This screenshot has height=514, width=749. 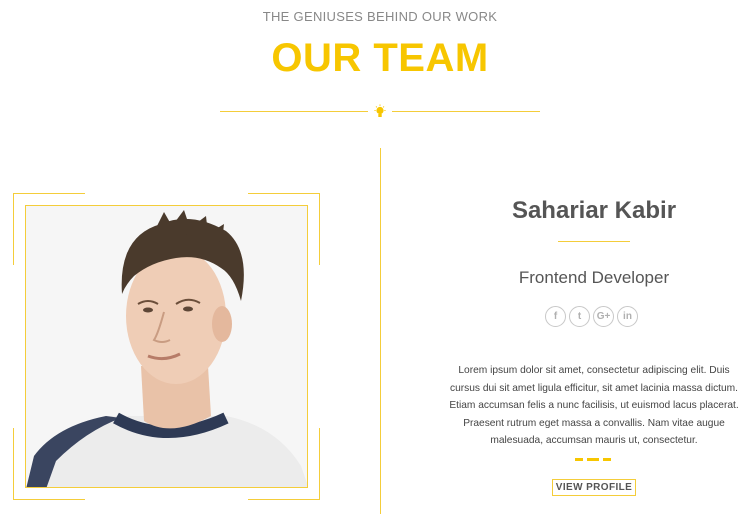 I want to click on vertical-separator, so click(x=380, y=331).